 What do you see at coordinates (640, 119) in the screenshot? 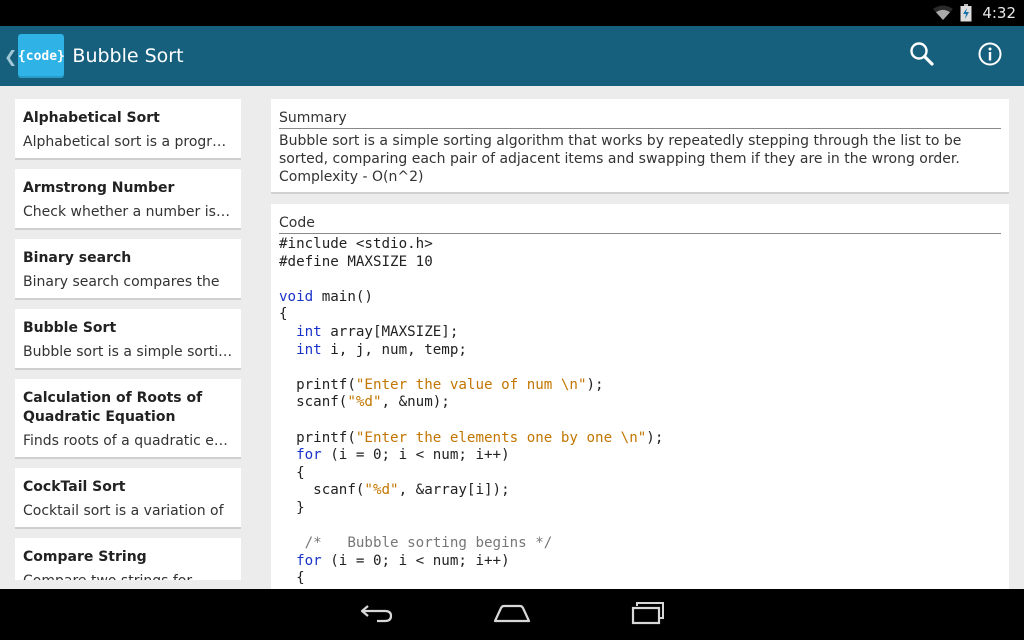
I see `summary-header: Summary` at bounding box center [640, 119].